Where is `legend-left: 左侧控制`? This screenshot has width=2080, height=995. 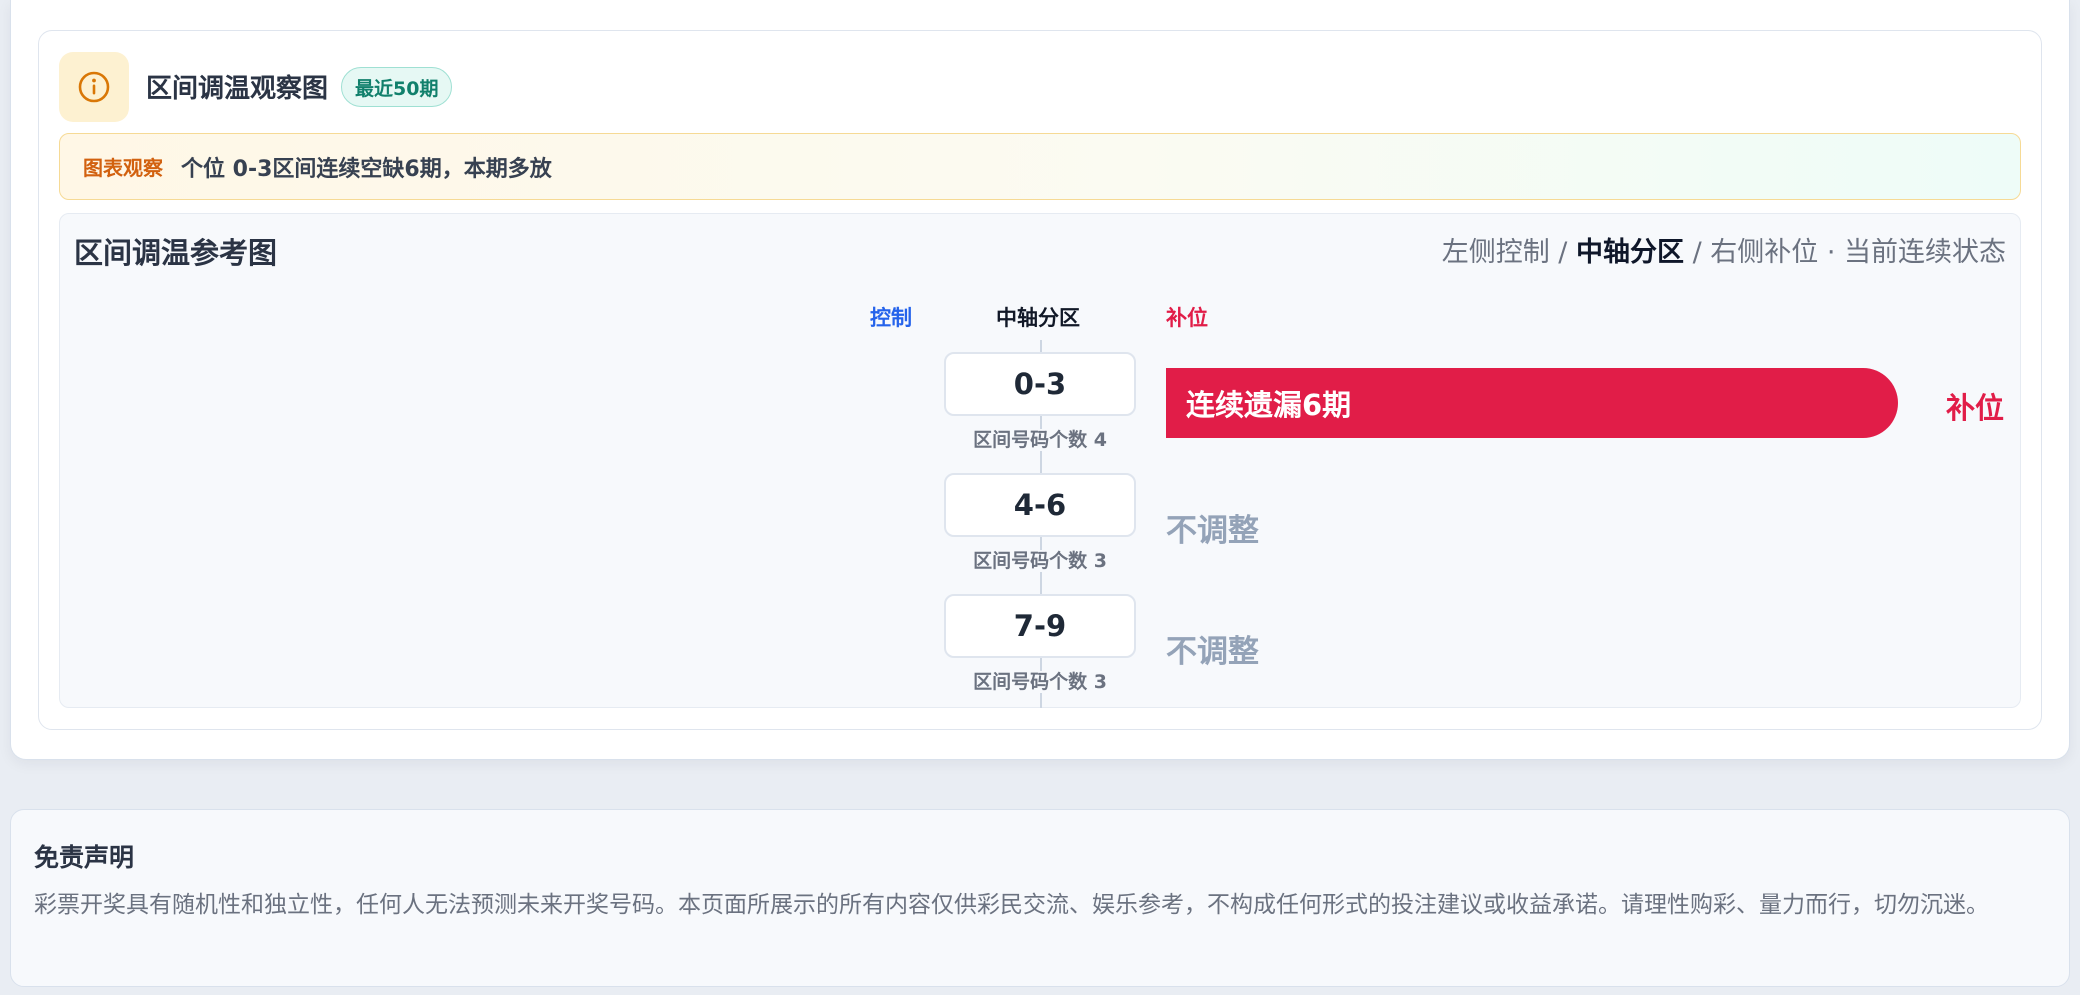 legend-left: 左侧控制 is located at coordinates (1495, 252).